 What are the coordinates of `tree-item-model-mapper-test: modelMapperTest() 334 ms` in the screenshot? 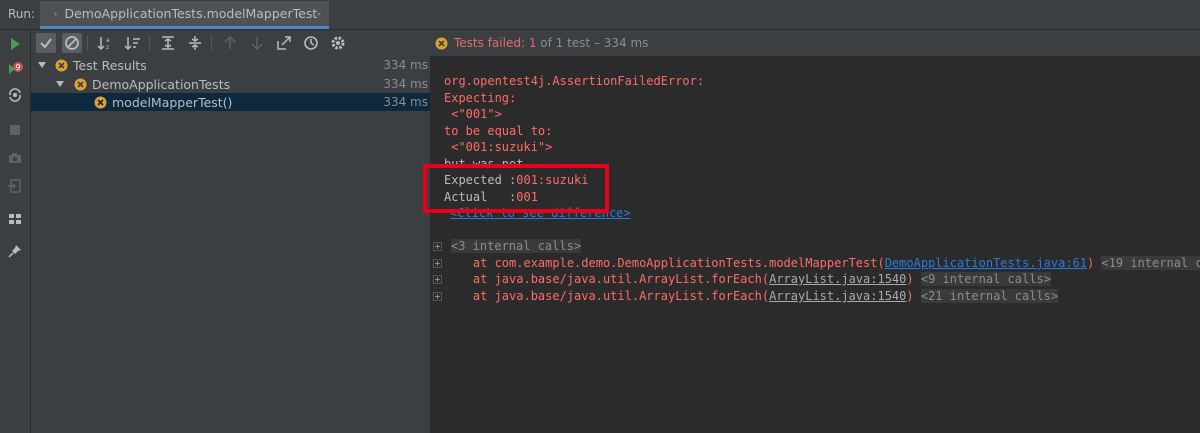 It's located at (230, 102).